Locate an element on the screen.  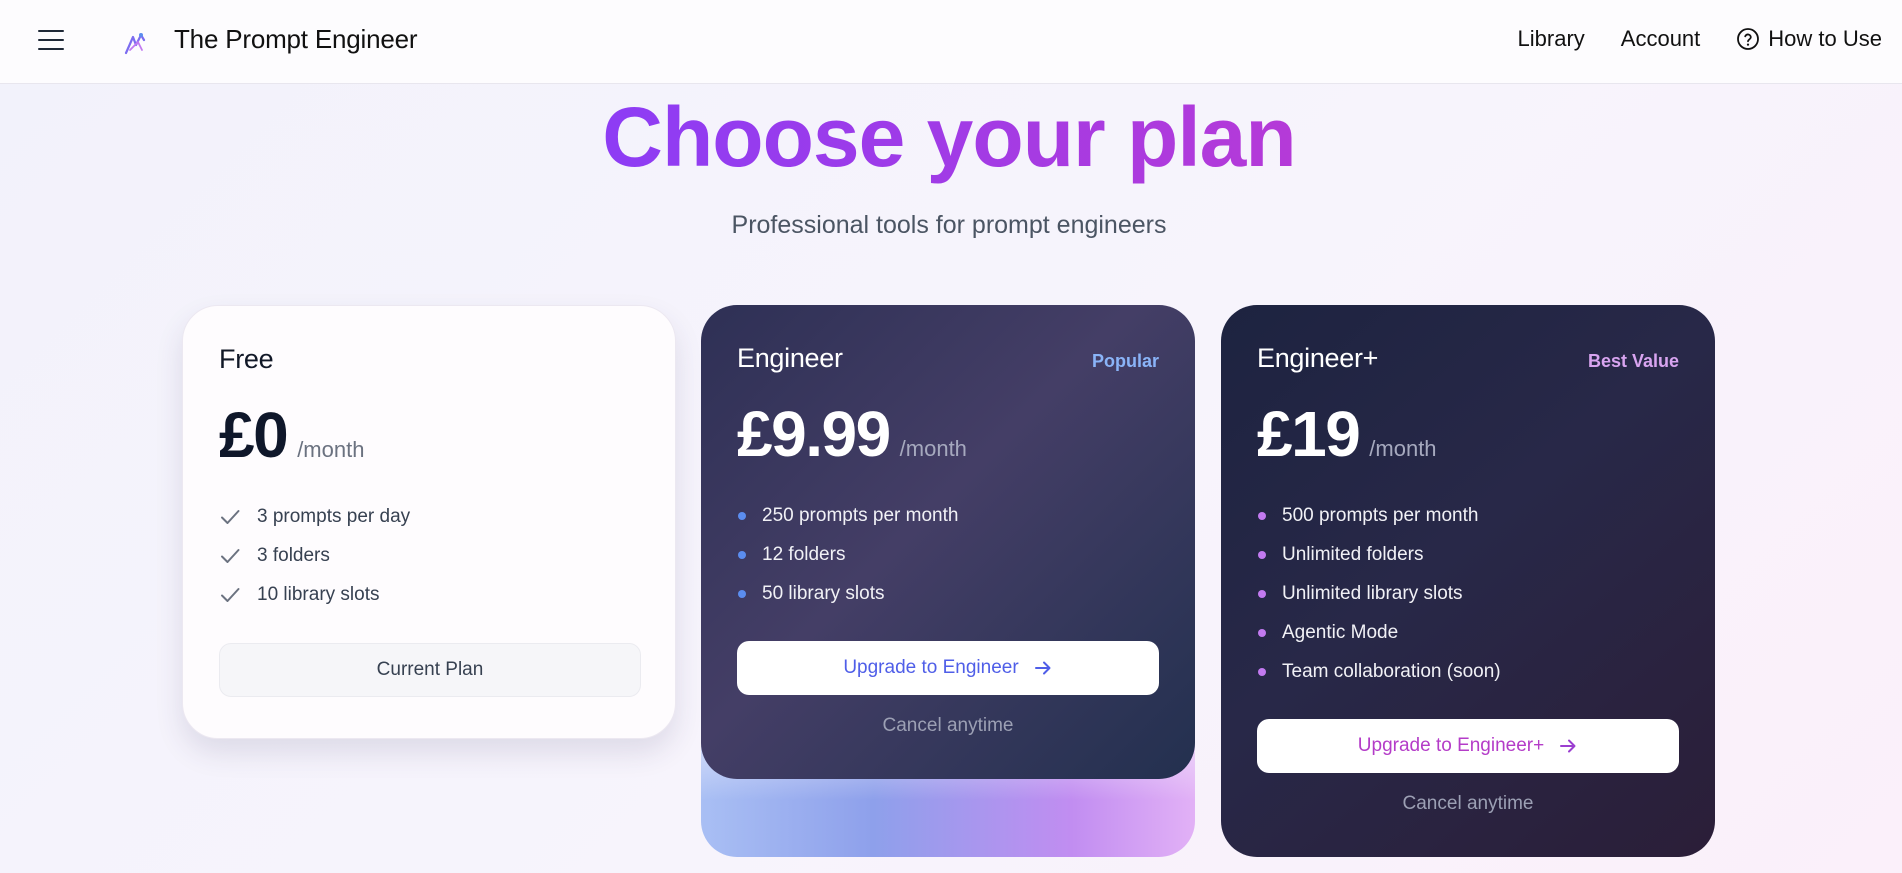
plan-price: £0 is located at coordinates (254, 435).